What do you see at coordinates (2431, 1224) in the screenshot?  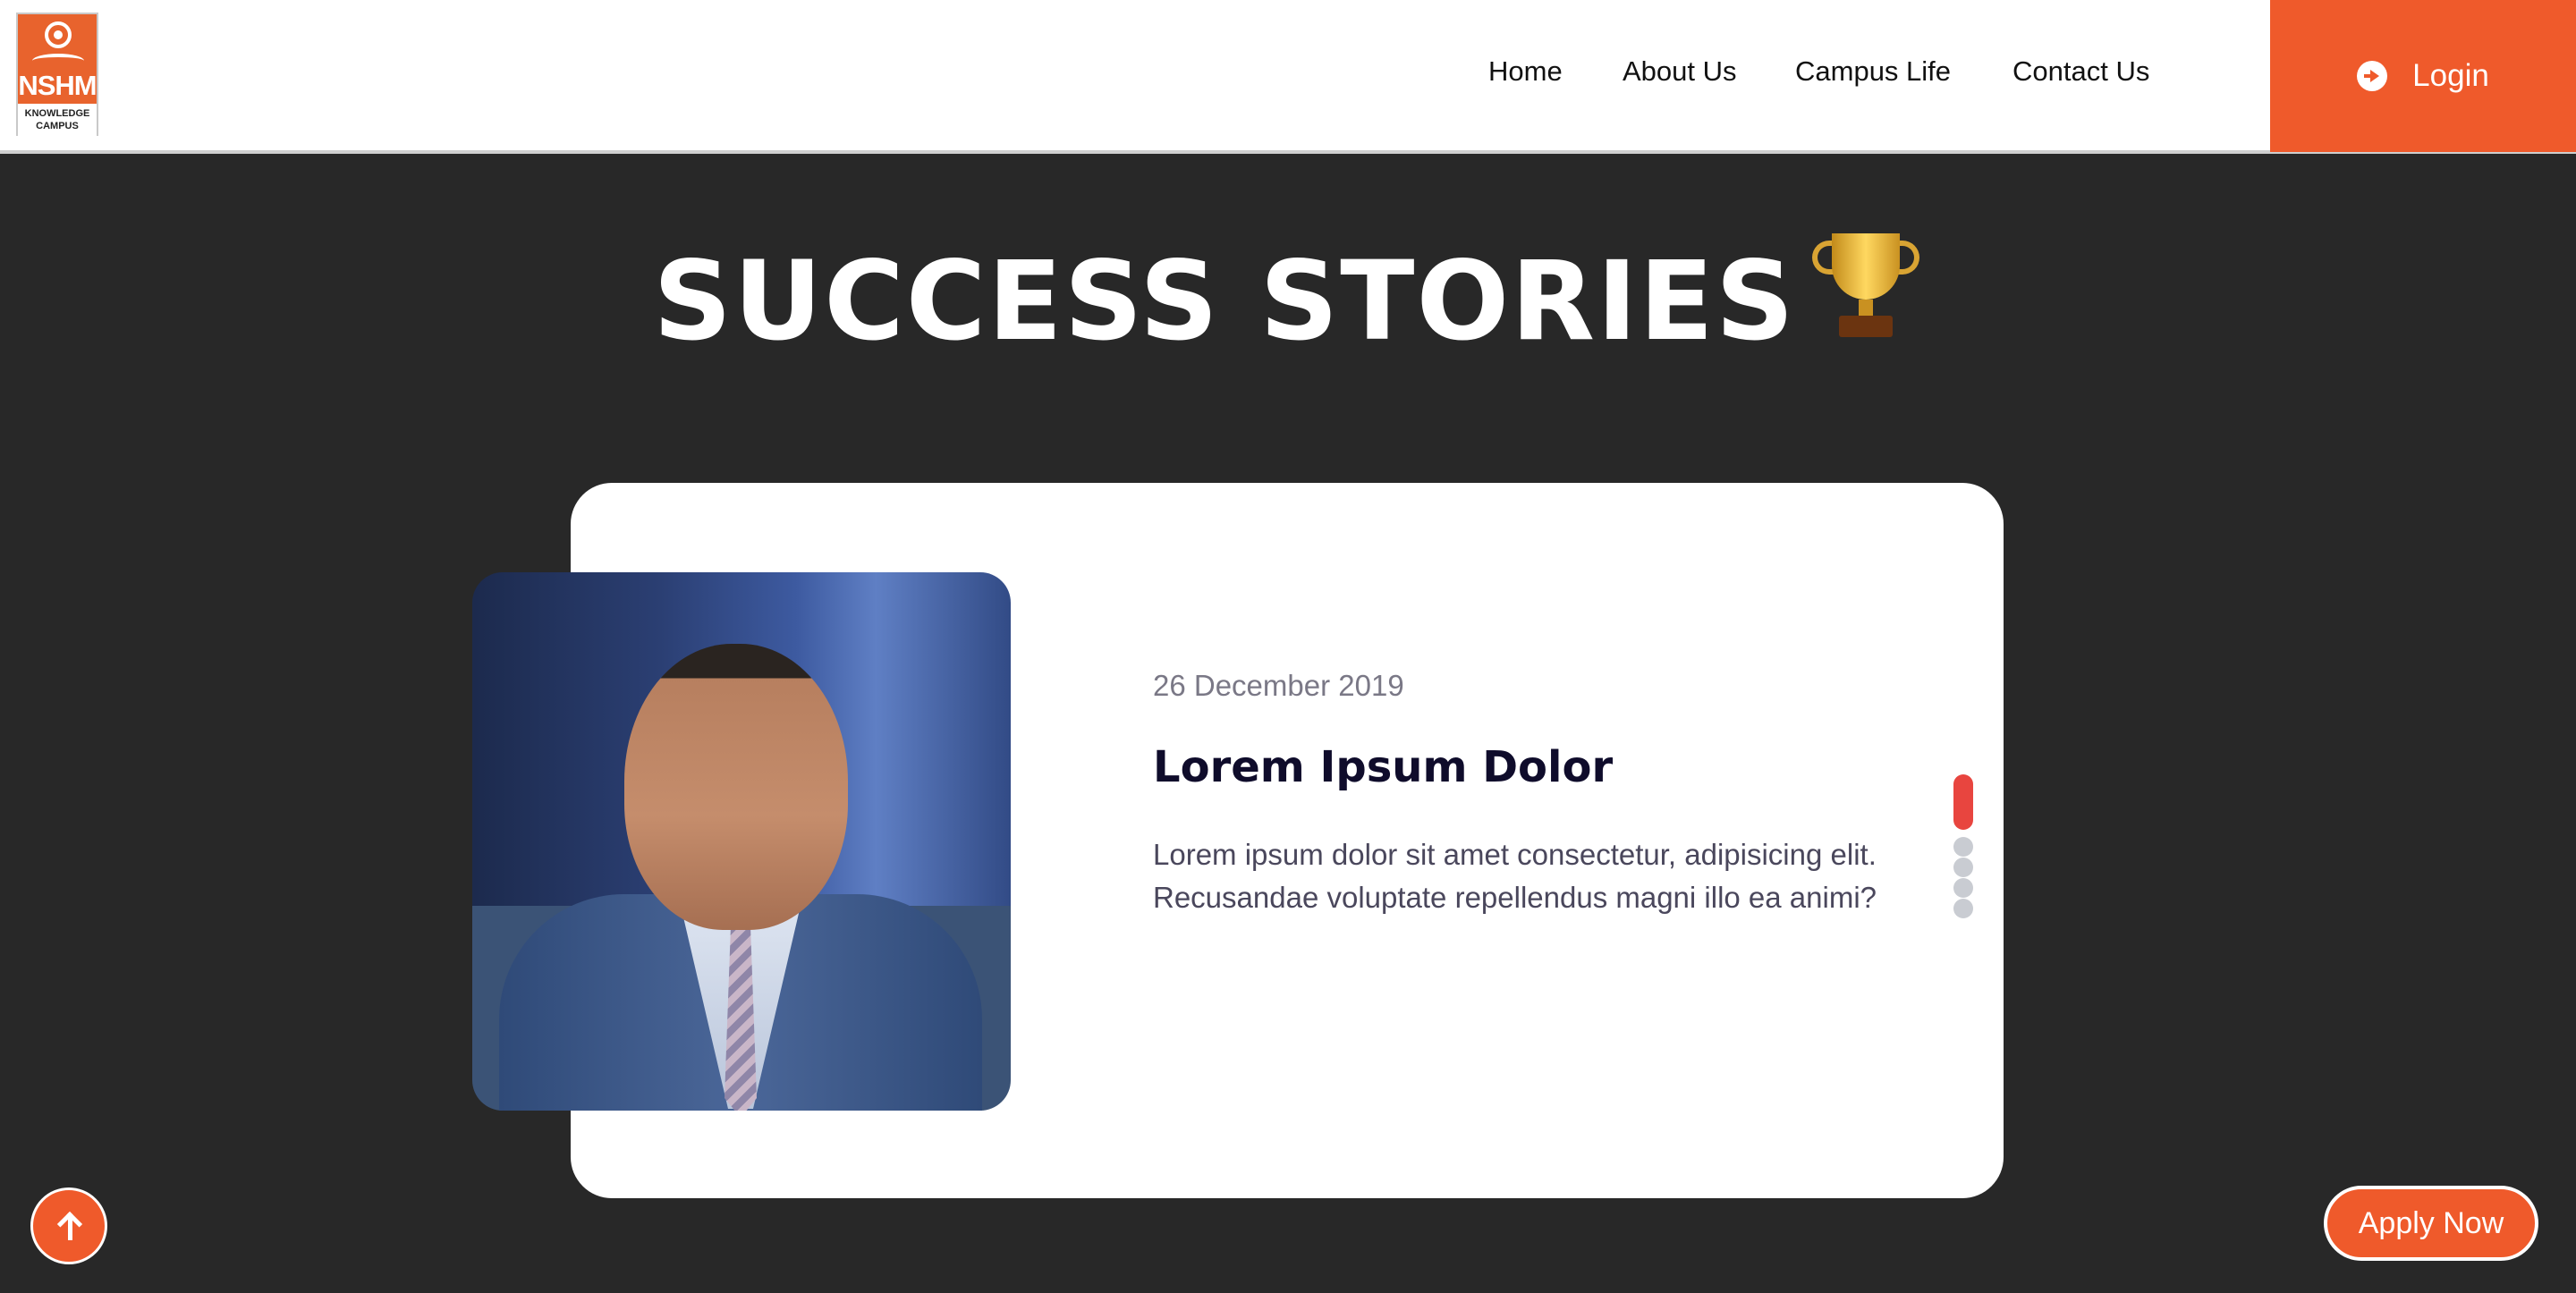 I see `apply-now-button: Apply Now` at bounding box center [2431, 1224].